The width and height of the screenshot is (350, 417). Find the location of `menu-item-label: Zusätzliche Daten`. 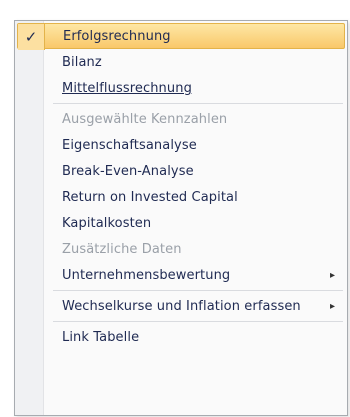

menu-item-label: Zusätzliche Daten is located at coordinates (122, 249).